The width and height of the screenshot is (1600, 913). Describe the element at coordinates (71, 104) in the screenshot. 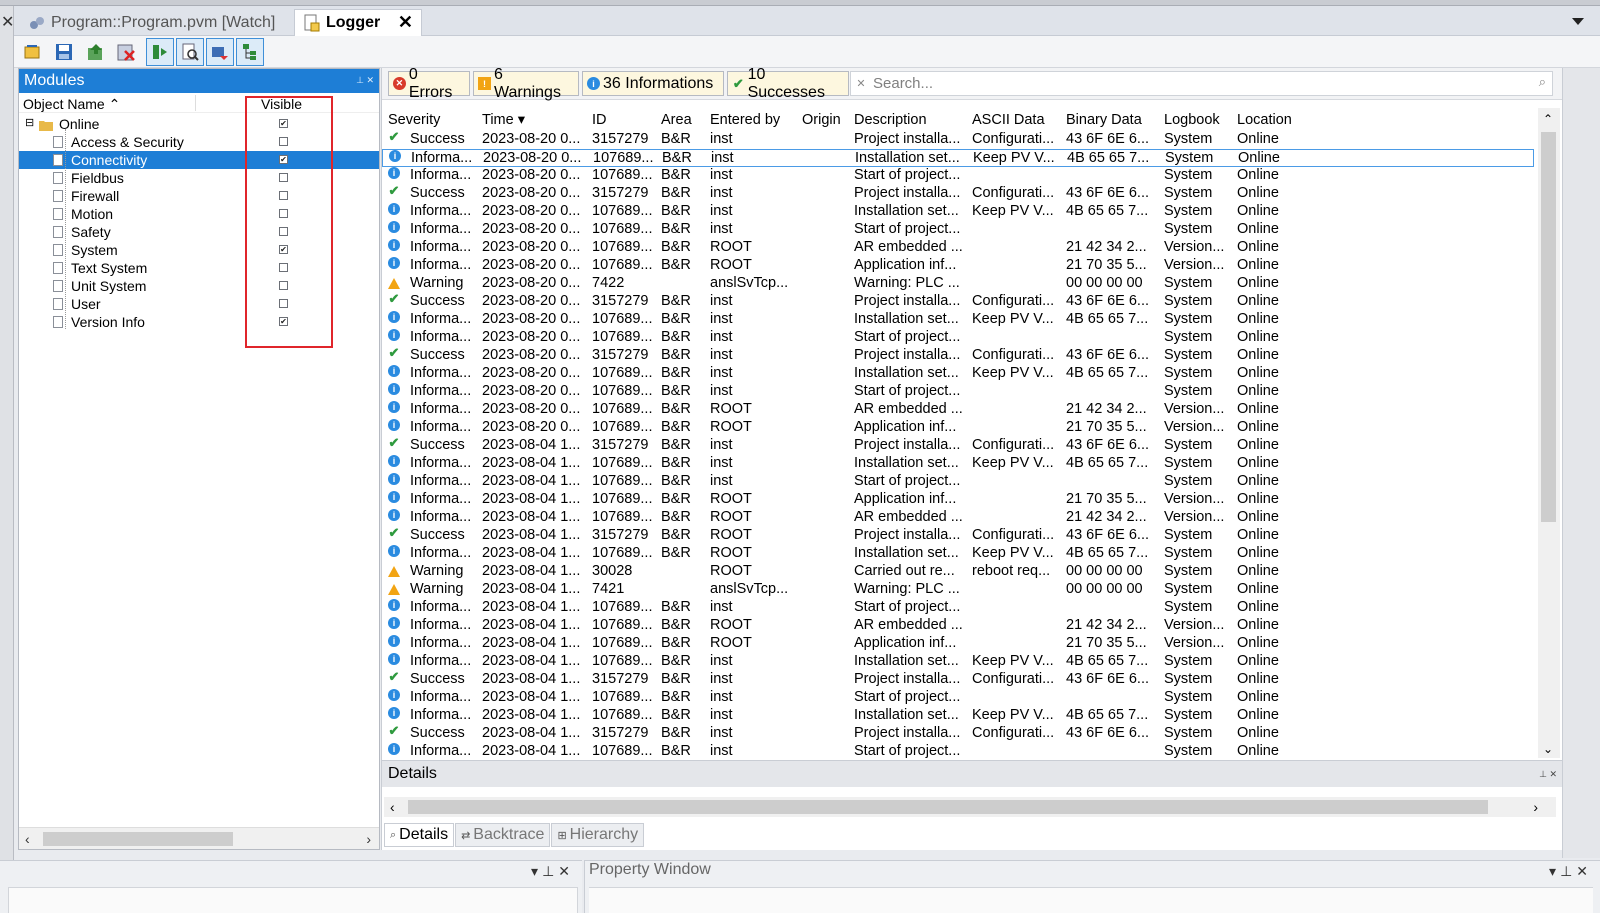

I see `column-object-name: Object Name ⌃` at that location.